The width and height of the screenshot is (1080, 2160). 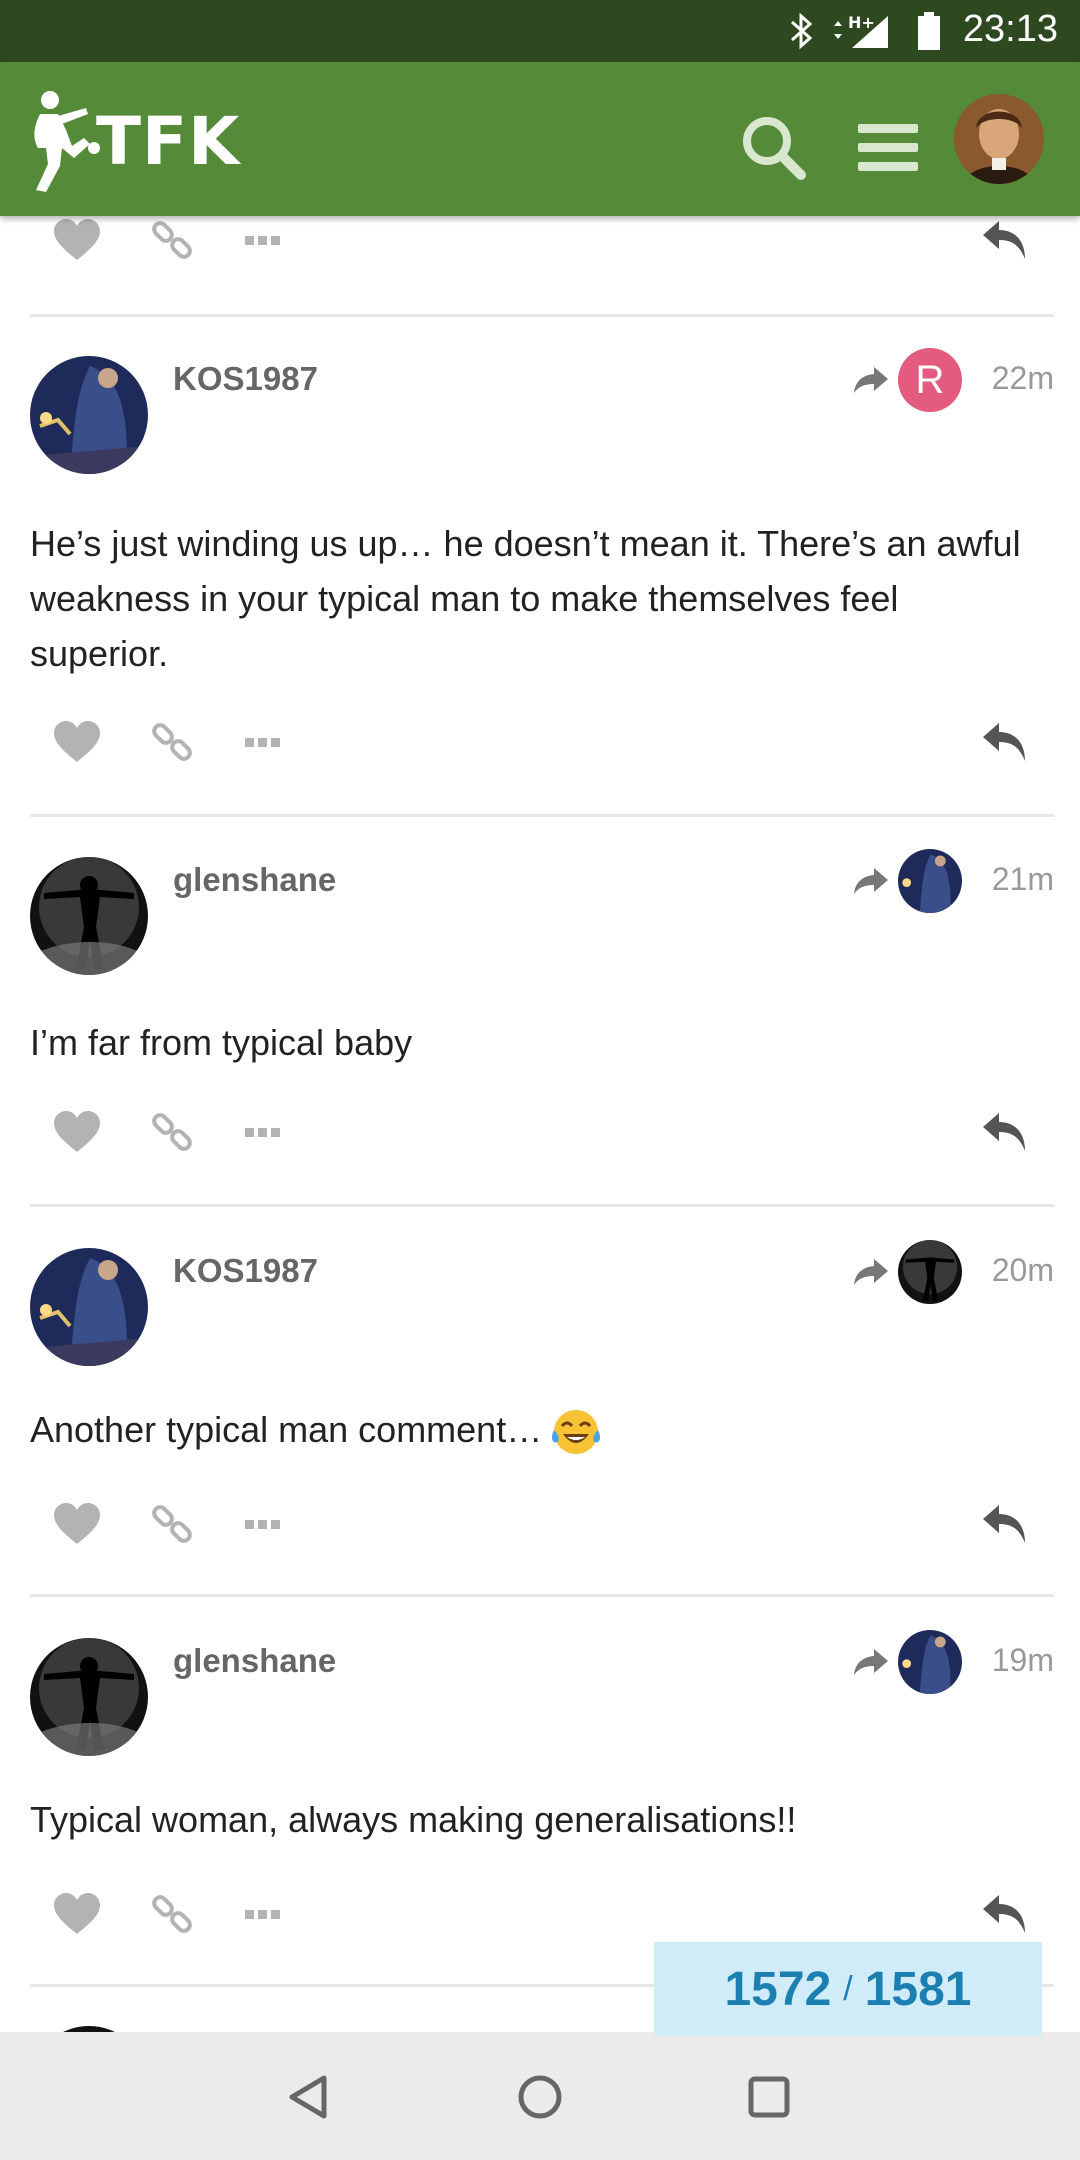 What do you see at coordinates (769, 2097) in the screenshot?
I see `recents-button` at bounding box center [769, 2097].